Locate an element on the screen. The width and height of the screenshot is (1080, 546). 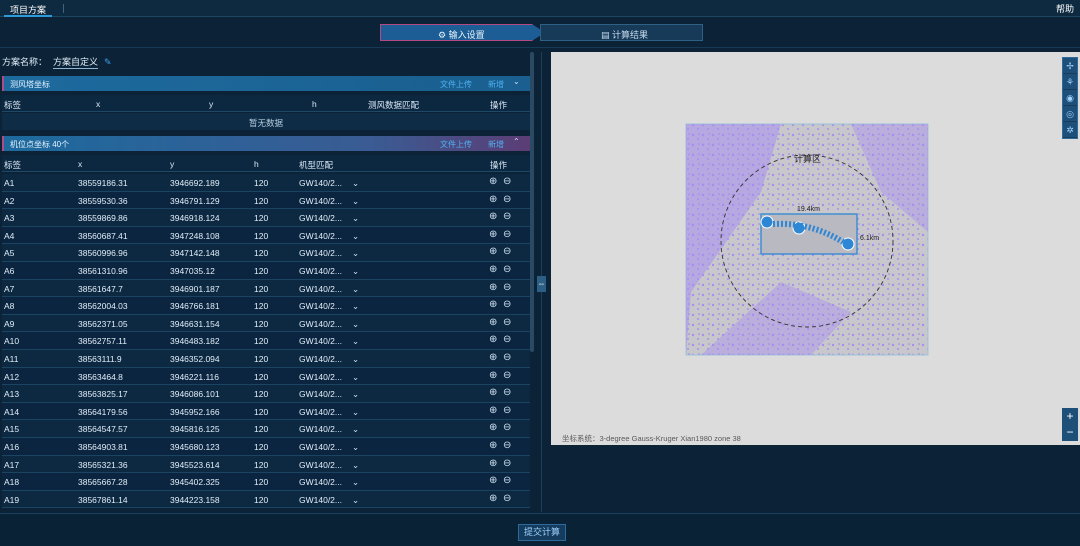
zoom-out-icon: − is located at coordinates (1070, 432).